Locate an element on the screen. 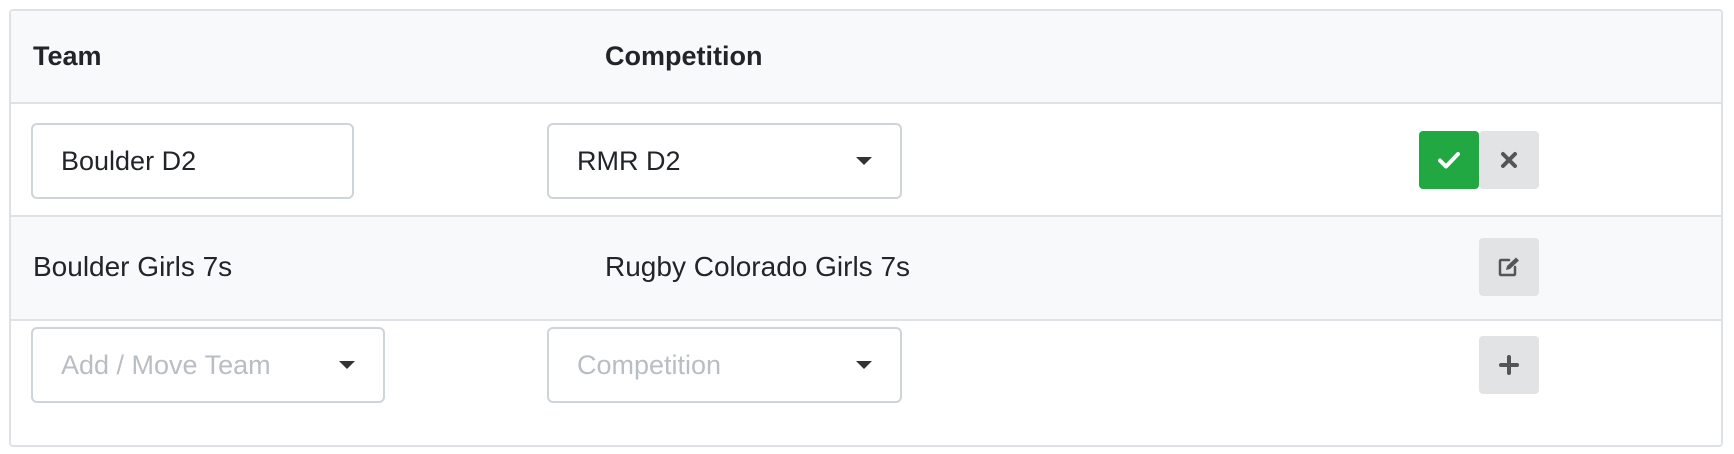  competition-column-header: Competition is located at coordinates (684, 56).